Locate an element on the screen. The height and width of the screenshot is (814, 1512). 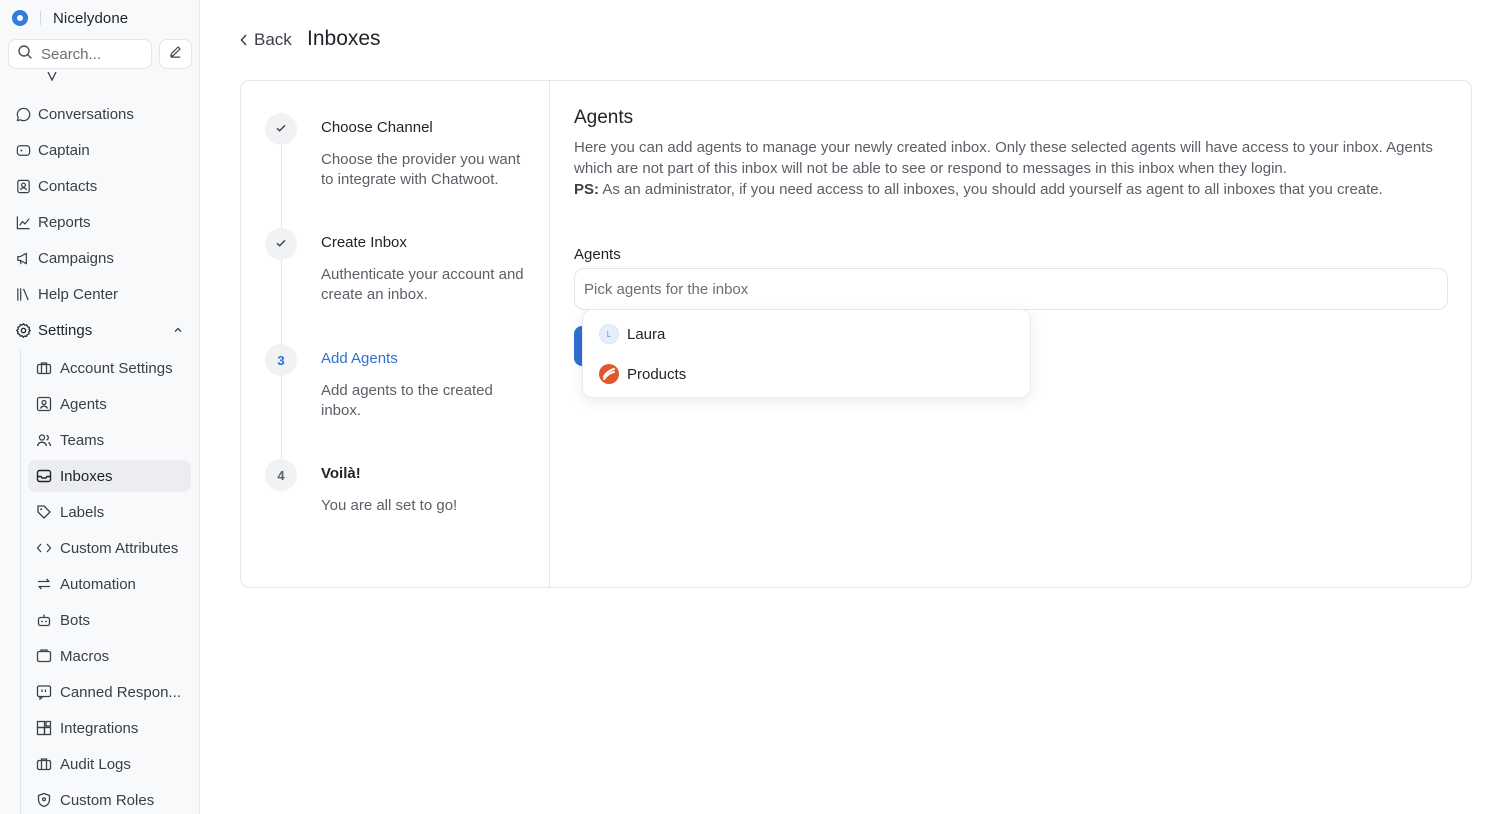
nav-item-label: Help Center is located at coordinates (78, 294).